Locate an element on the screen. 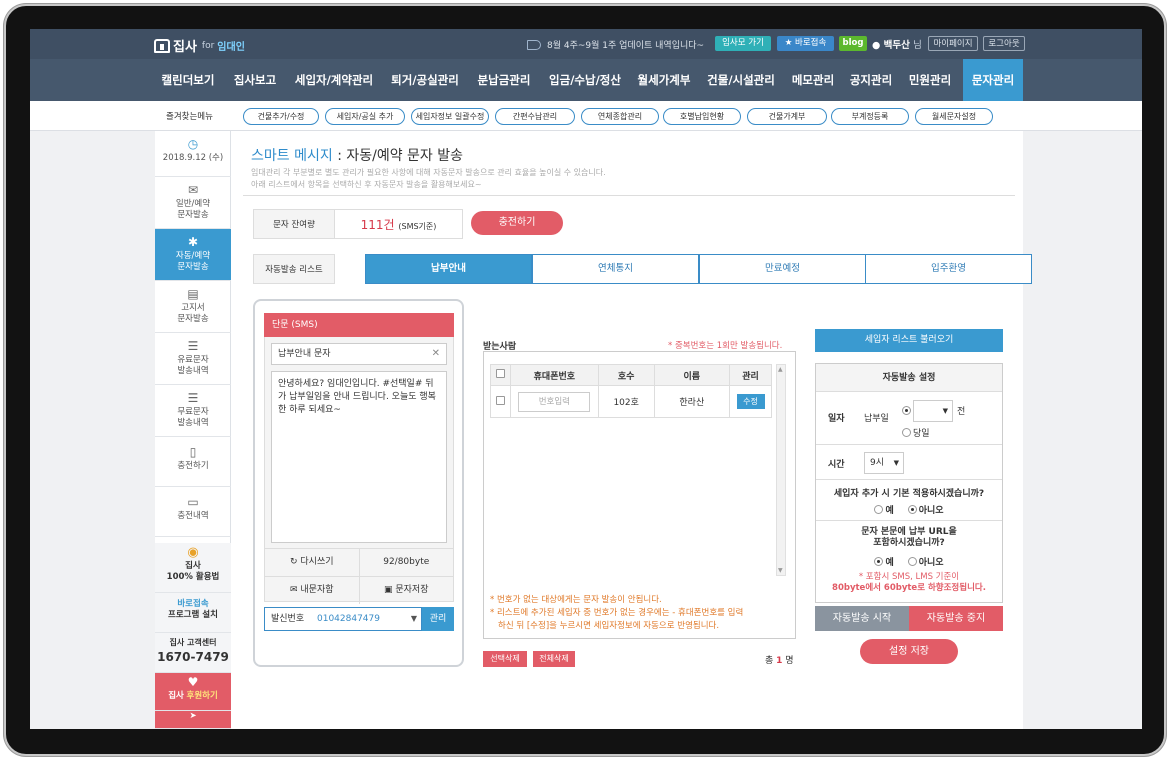  go-community-button: 임사모 가기 is located at coordinates (743, 43).